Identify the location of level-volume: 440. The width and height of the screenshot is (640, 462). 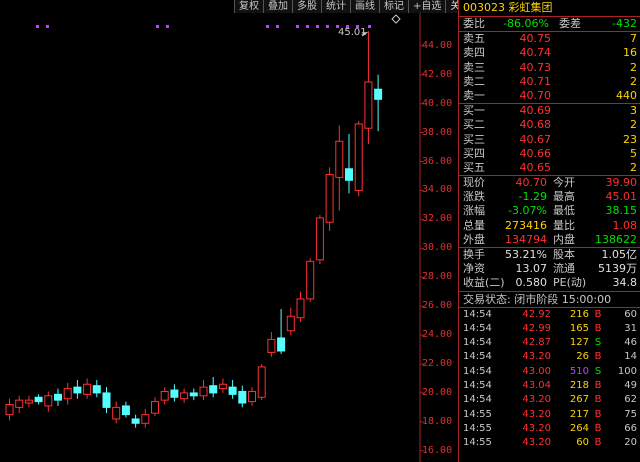
(626, 95).